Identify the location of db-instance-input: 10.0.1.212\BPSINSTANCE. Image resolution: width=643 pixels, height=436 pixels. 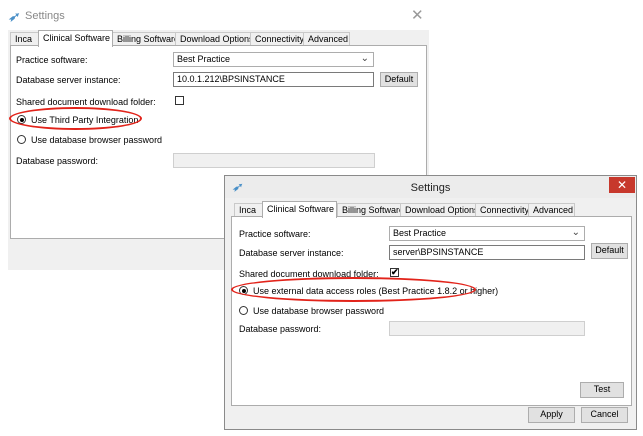
(273, 79).